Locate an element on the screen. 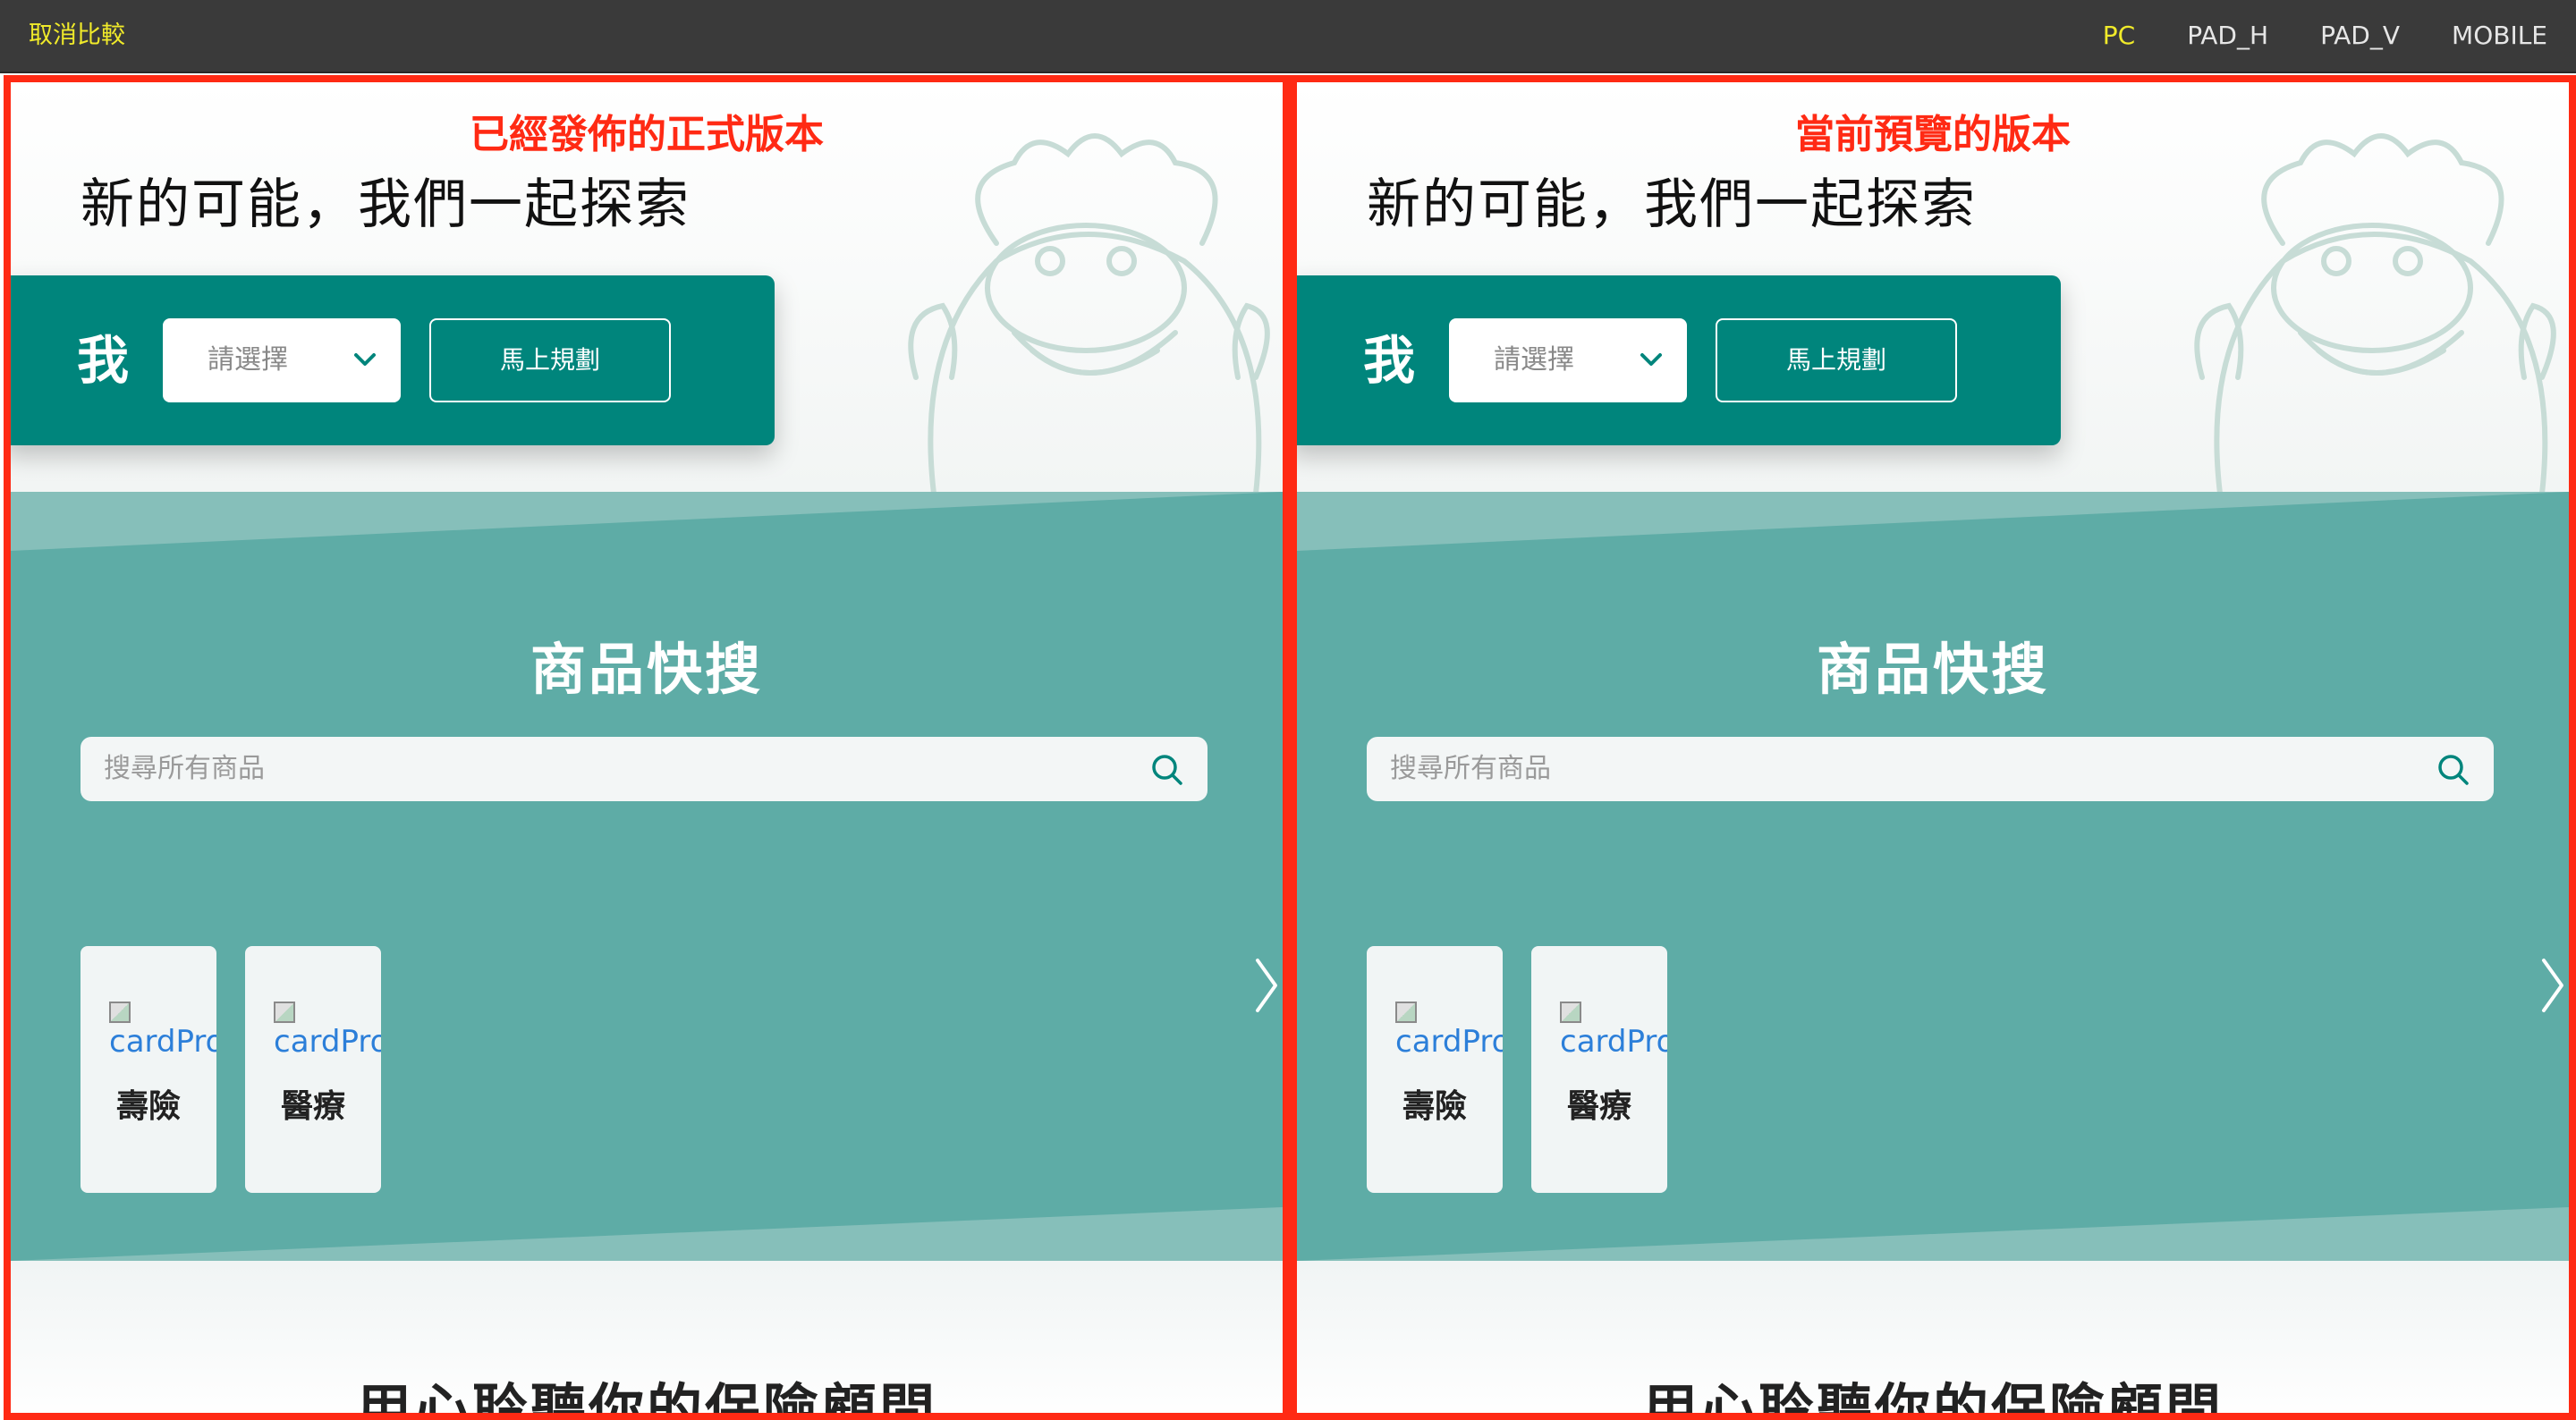 The width and height of the screenshot is (2576, 1420). version-label: 已經發佈的正式版本 is located at coordinates (647, 134).